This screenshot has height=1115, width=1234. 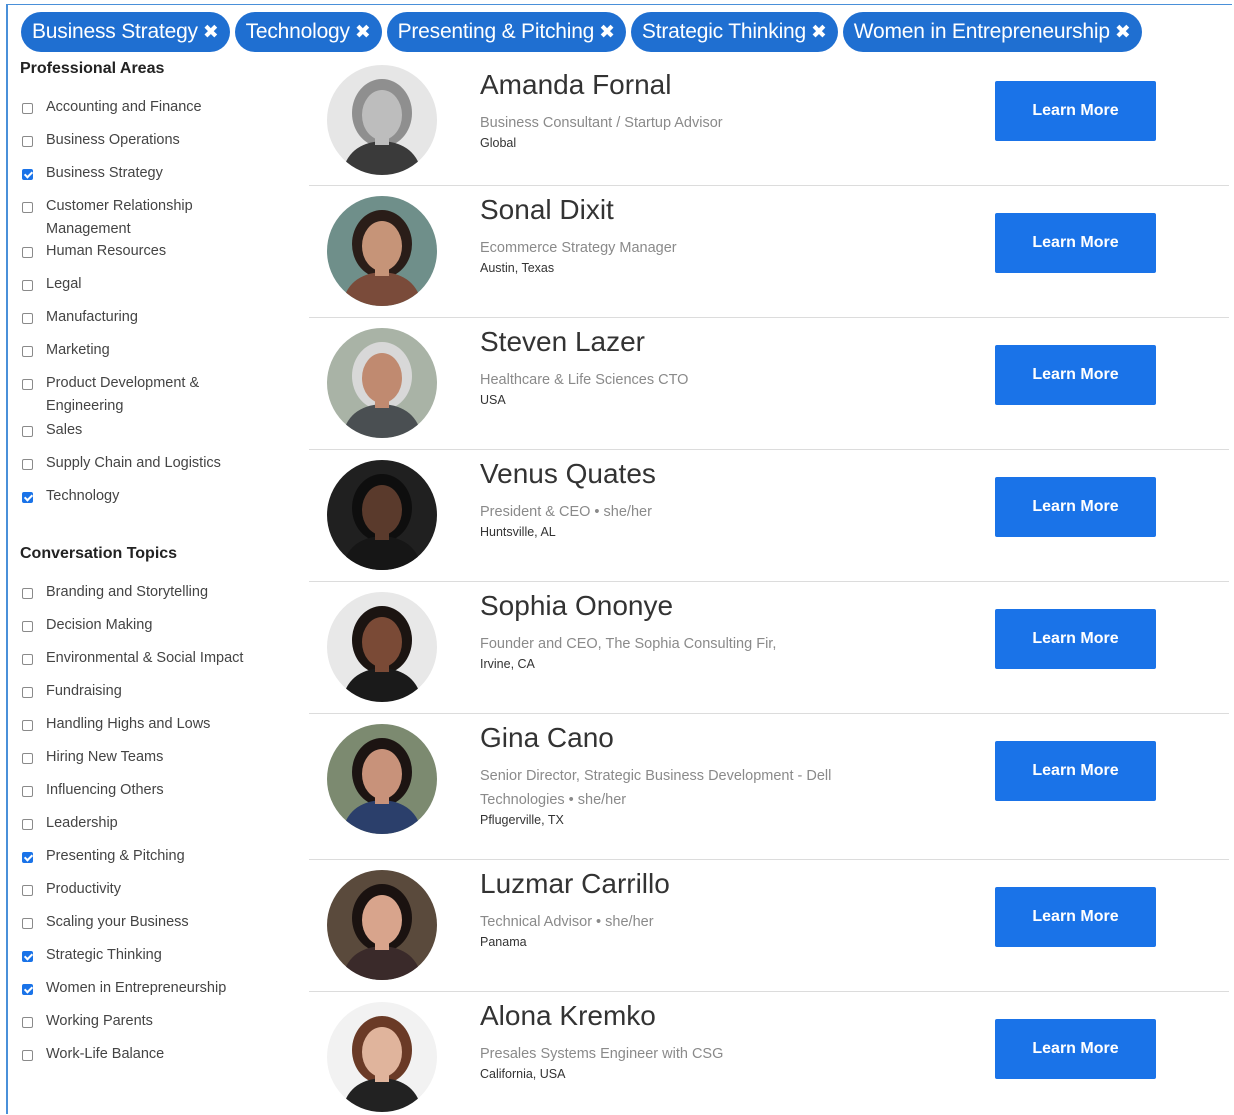 What do you see at coordinates (690, 210) in the screenshot?
I see `mentor-name: Sonal Dixit` at bounding box center [690, 210].